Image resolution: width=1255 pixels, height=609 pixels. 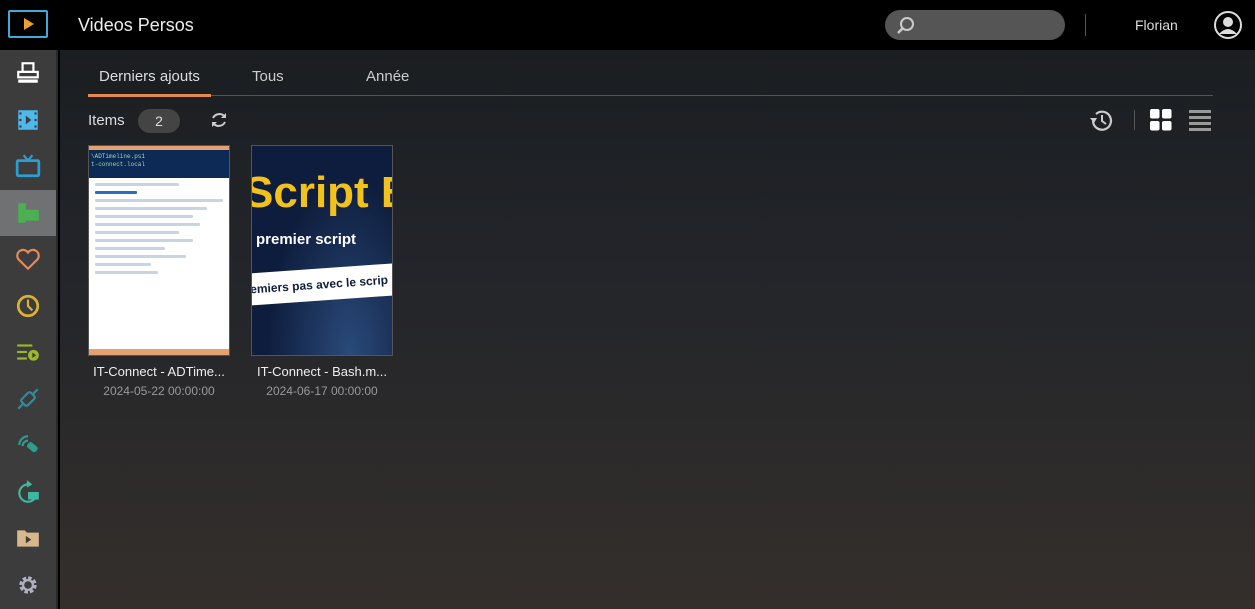 What do you see at coordinates (1161, 120) in the screenshot?
I see `grid-view-icon` at bounding box center [1161, 120].